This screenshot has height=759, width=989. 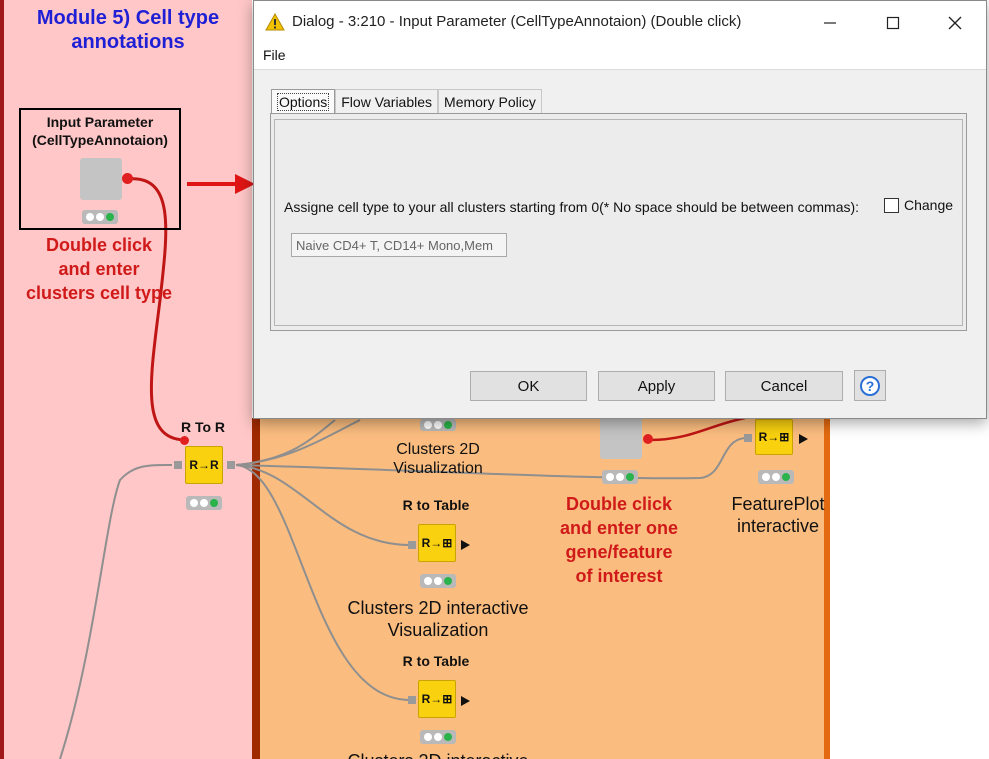 What do you see at coordinates (99, 245) in the screenshot?
I see `input-hint-line1: Double click` at bounding box center [99, 245].